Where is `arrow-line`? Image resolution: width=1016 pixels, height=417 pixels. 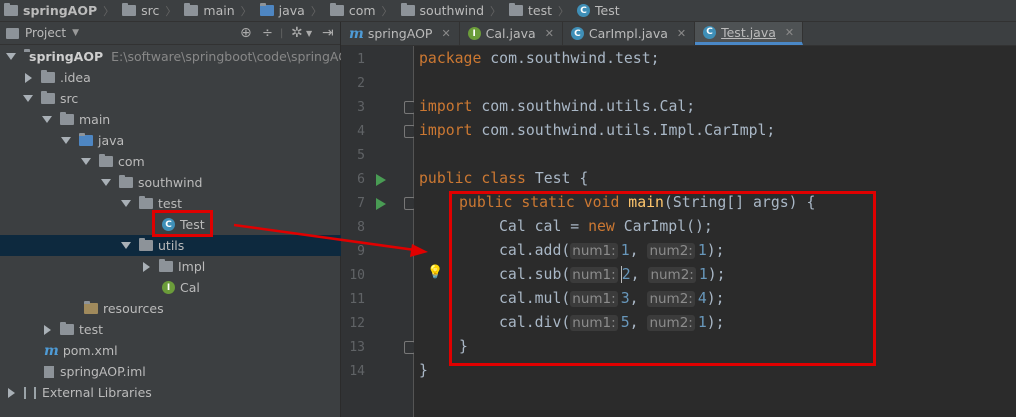 arrow-line is located at coordinates (324, 237).